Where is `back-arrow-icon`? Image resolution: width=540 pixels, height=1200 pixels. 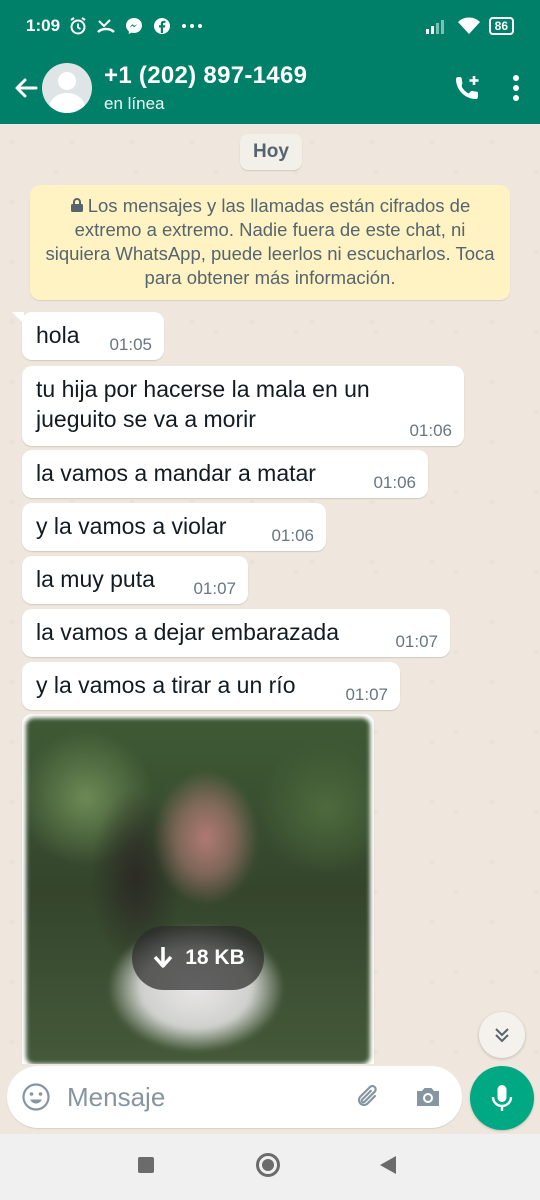 back-arrow-icon is located at coordinates (26, 88).